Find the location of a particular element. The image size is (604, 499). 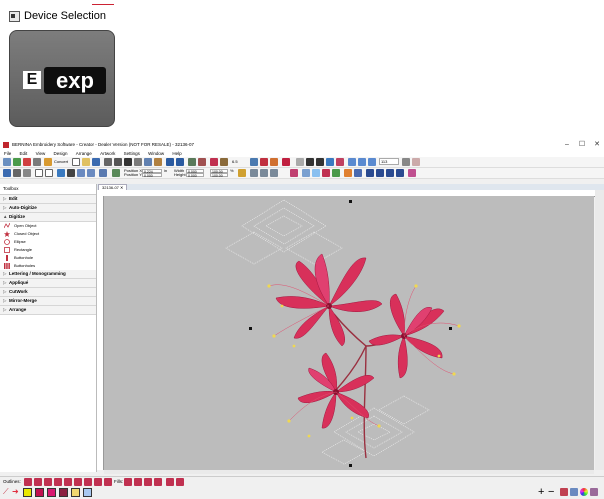

menu-arrange: Arrange is located at coordinates (84, 153).